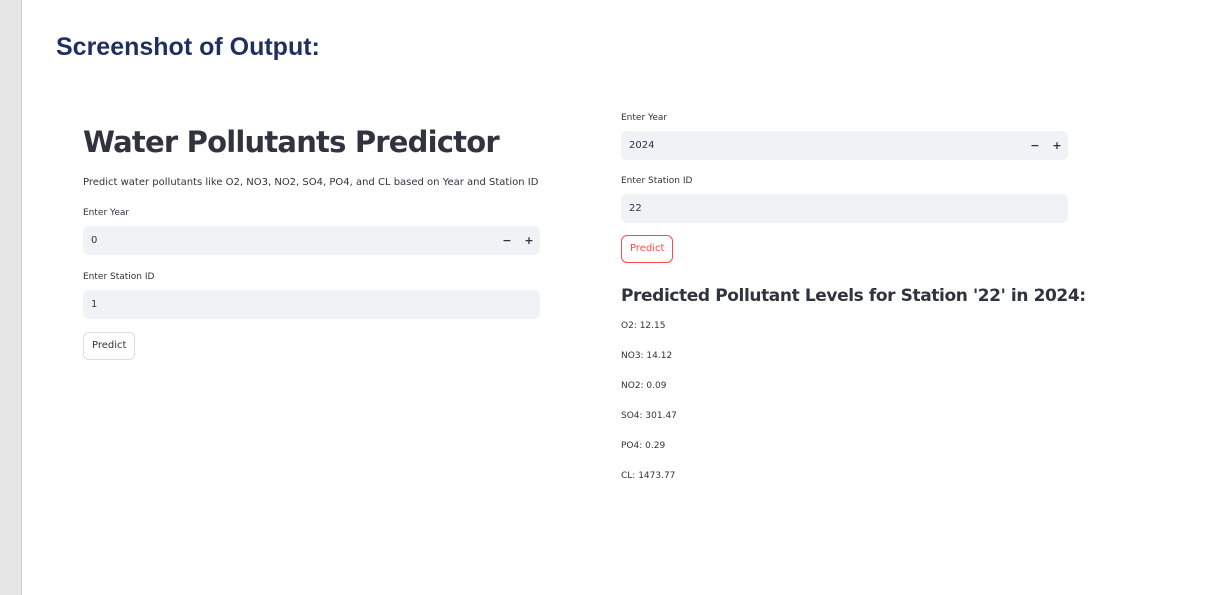 Image resolution: width=1217 pixels, height=595 pixels. Describe the element at coordinates (291, 142) in the screenshot. I see `app-title: Water Pollutants Predictor` at that location.